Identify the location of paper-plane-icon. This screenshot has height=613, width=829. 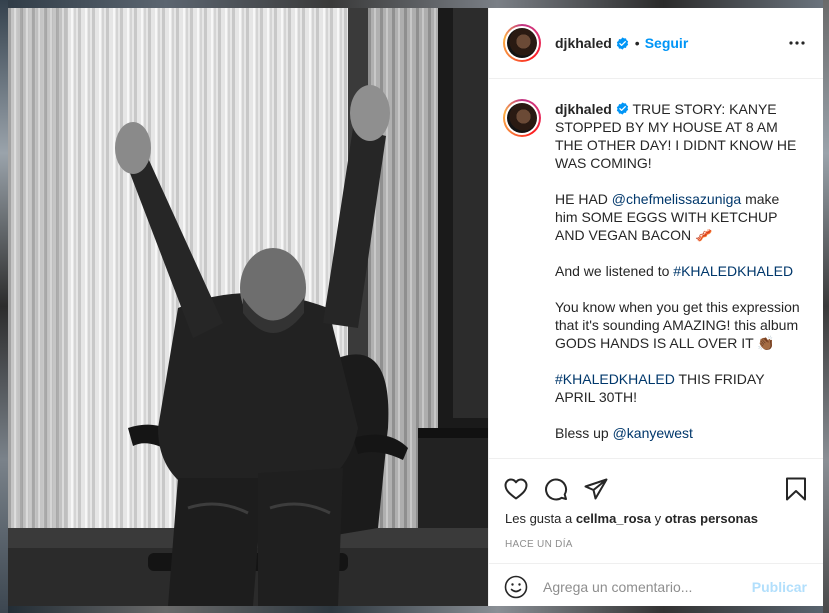
(596, 489).